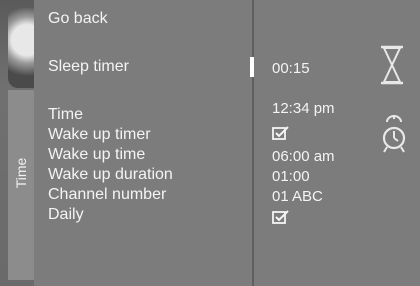  Describe the element at coordinates (392, 65) in the screenshot. I see `hourglass-icon` at that location.